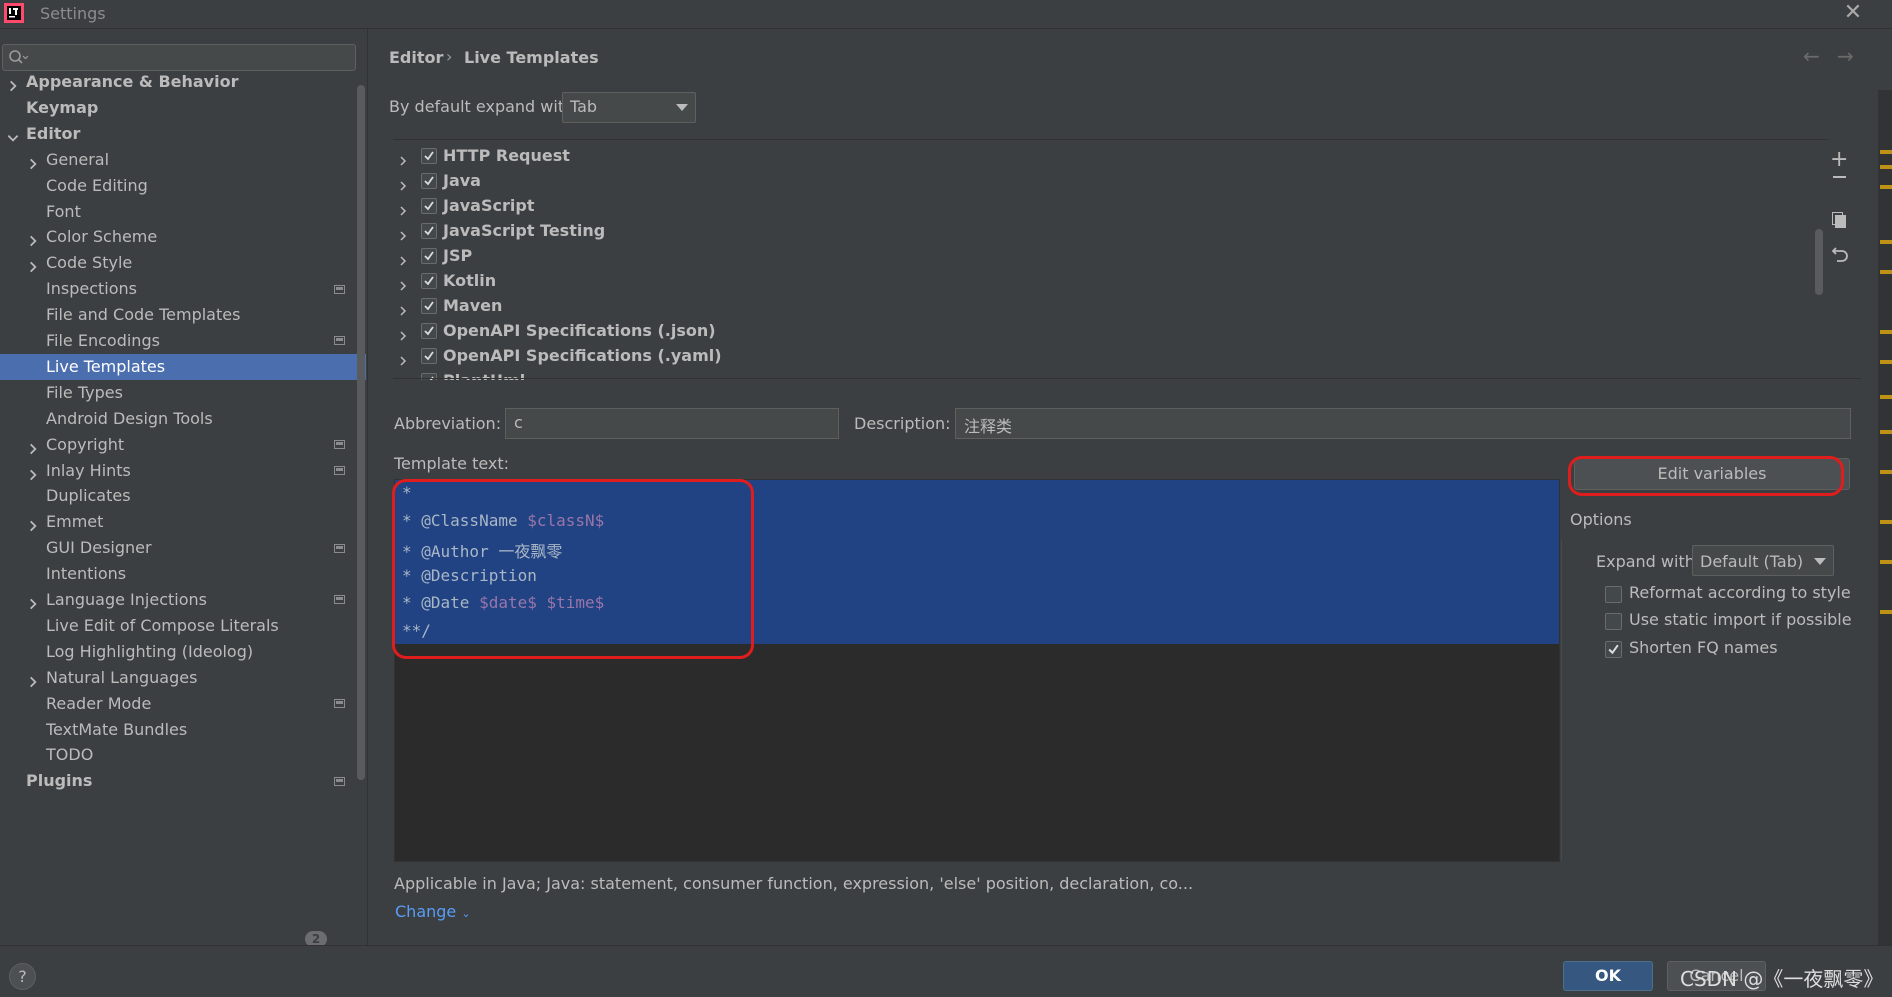 This screenshot has width=1892, height=997. I want to click on settings-search-input, so click(179, 57).